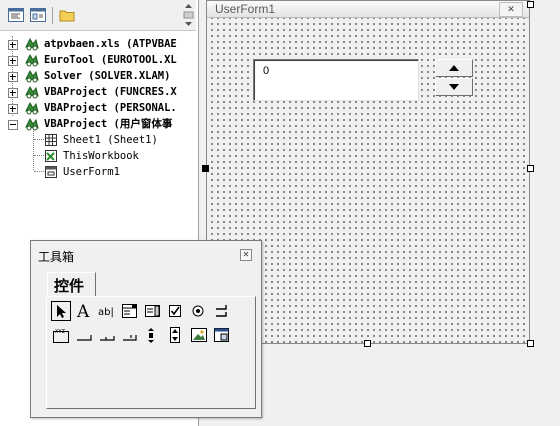 The image size is (560, 426). I want to click on option-button-icon, so click(198, 311).